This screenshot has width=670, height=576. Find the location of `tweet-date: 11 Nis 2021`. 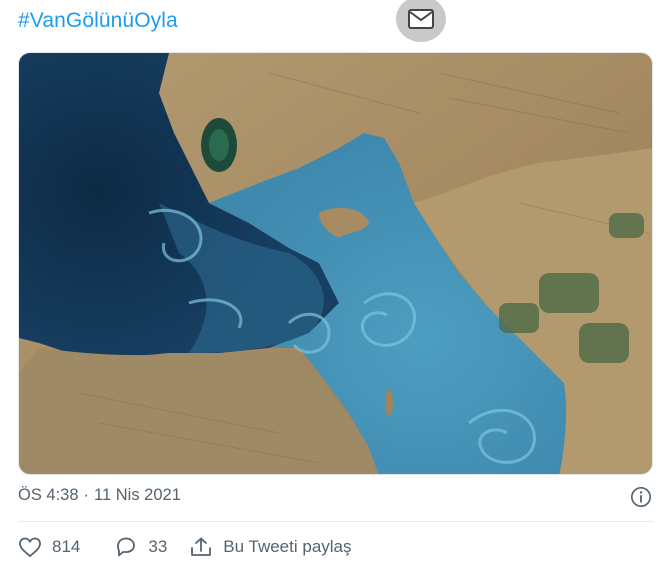

tweet-date: 11 Nis 2021 is located at coordinates (137, 495).